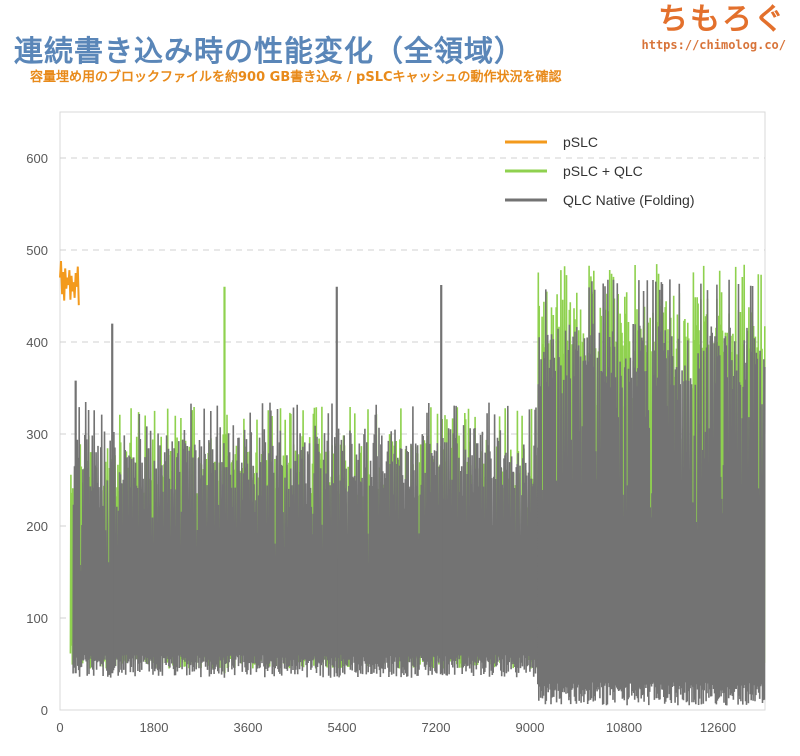  I want to click on y-tick-label: 600, so click(37, 158).